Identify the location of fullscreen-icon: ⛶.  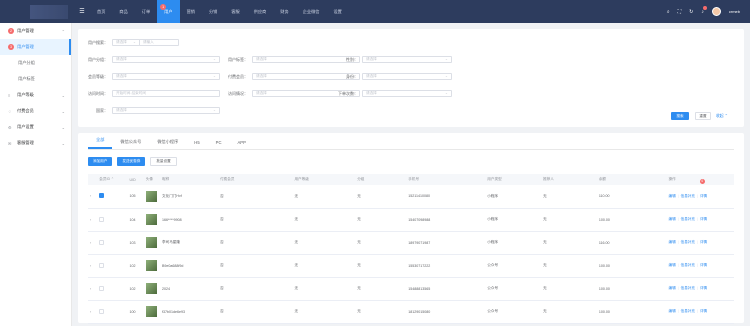
(680, 12).